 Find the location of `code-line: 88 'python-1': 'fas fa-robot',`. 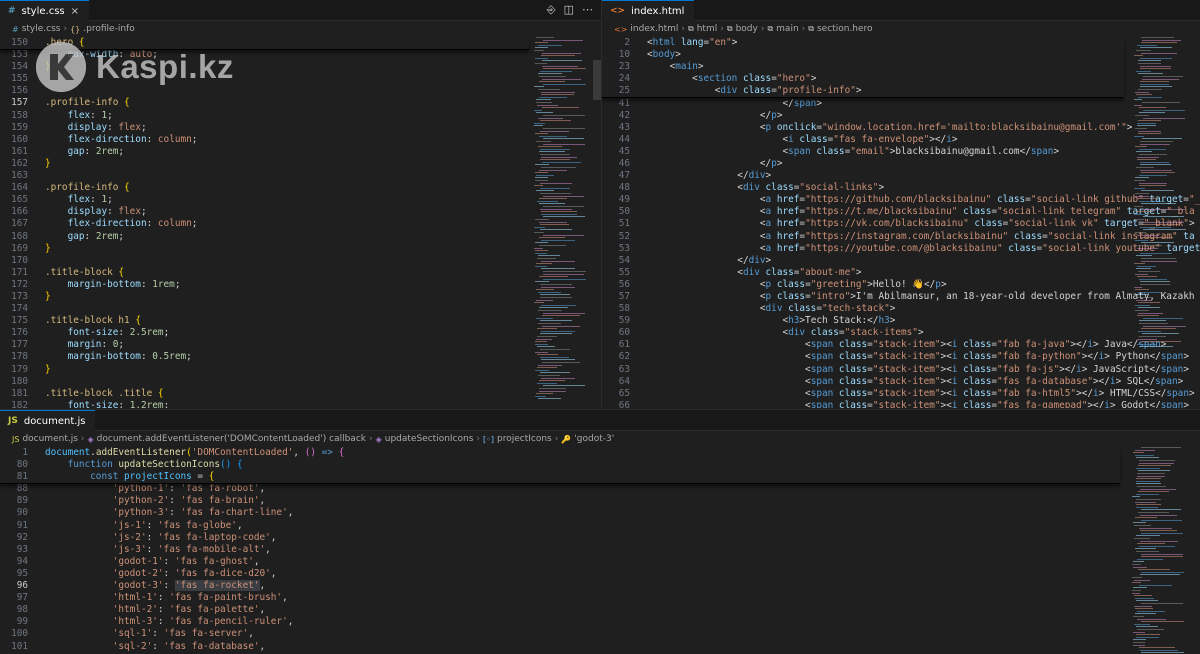

code-line: 88 'python-1': 'fas fa-robot', is located at coordinates (560, 489).